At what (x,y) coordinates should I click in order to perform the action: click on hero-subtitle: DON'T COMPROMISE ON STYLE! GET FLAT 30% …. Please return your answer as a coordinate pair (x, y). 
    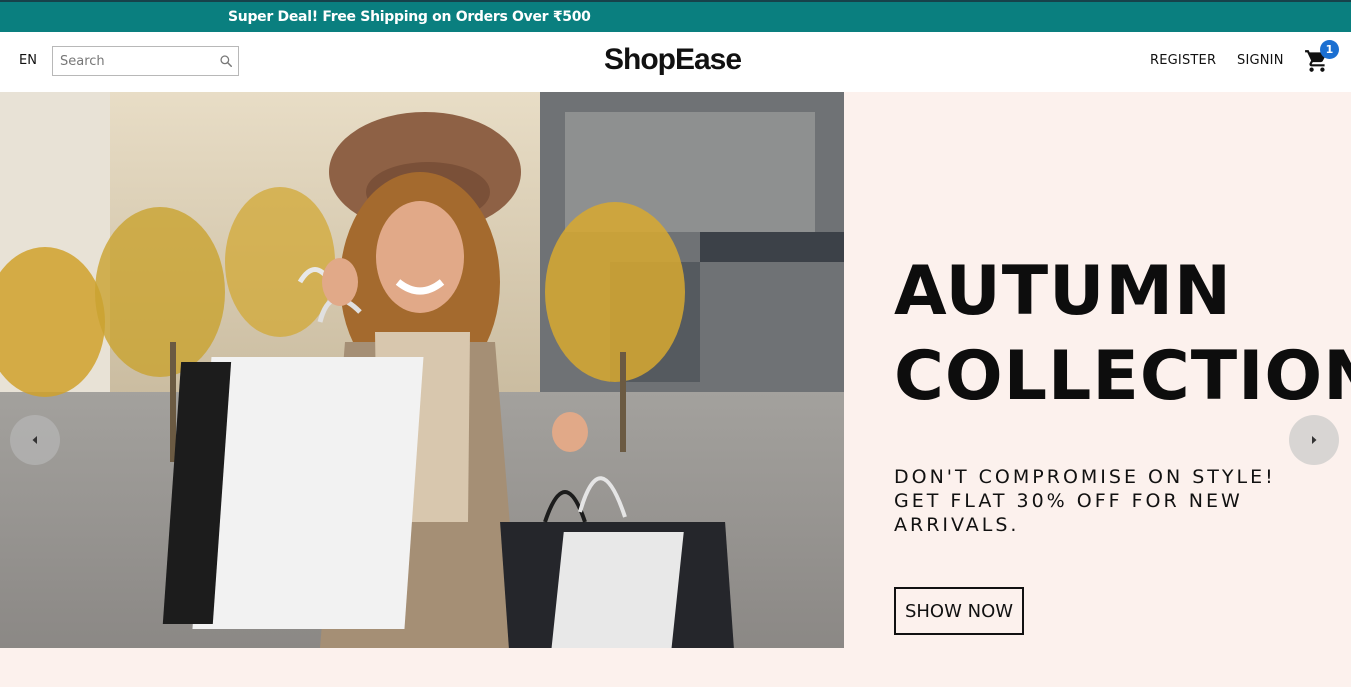
    Looking at the image, I should click on (1085, 501).